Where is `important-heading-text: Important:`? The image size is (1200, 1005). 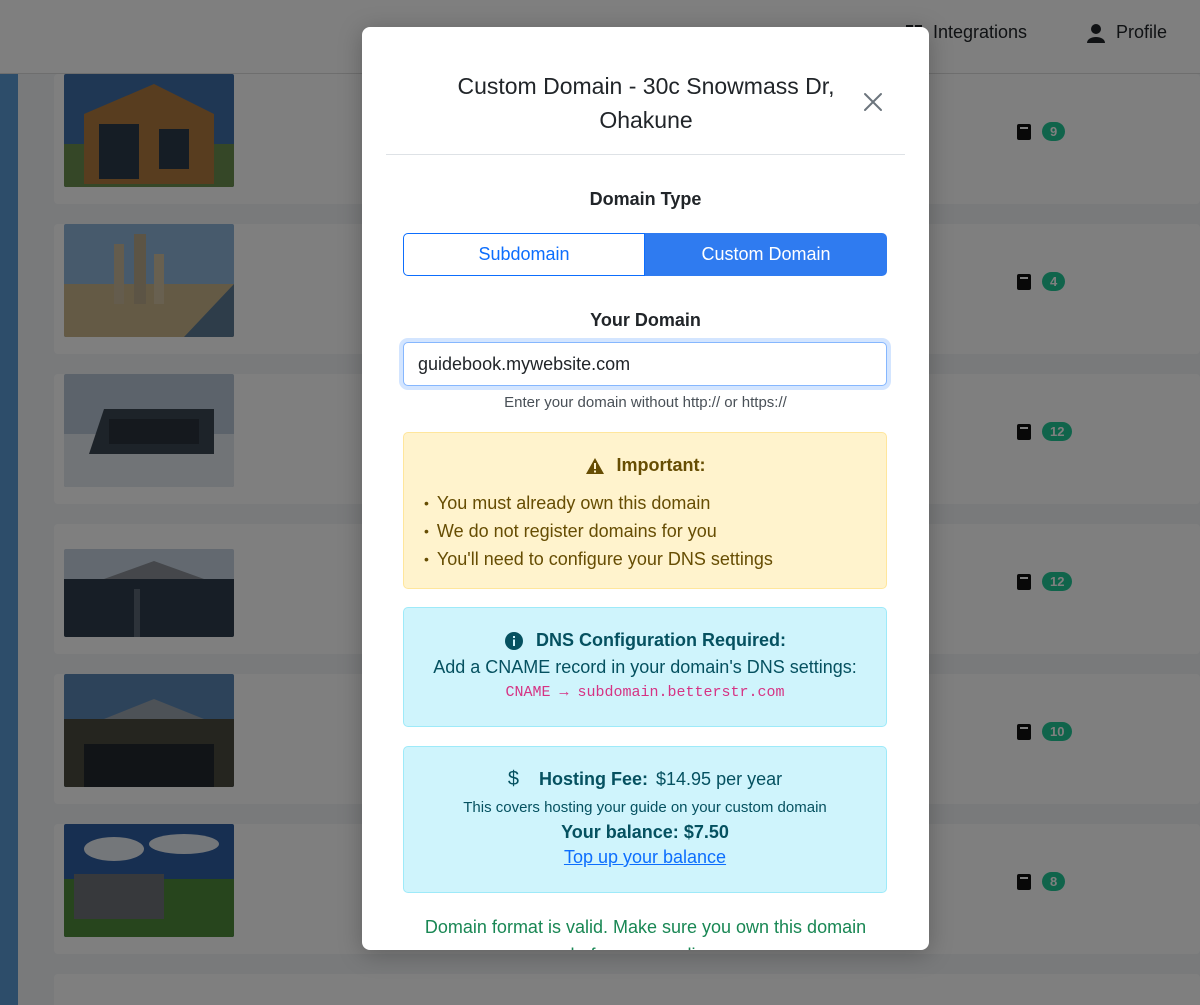
important-heading-text: Important: is located at coordinates (661, 465).